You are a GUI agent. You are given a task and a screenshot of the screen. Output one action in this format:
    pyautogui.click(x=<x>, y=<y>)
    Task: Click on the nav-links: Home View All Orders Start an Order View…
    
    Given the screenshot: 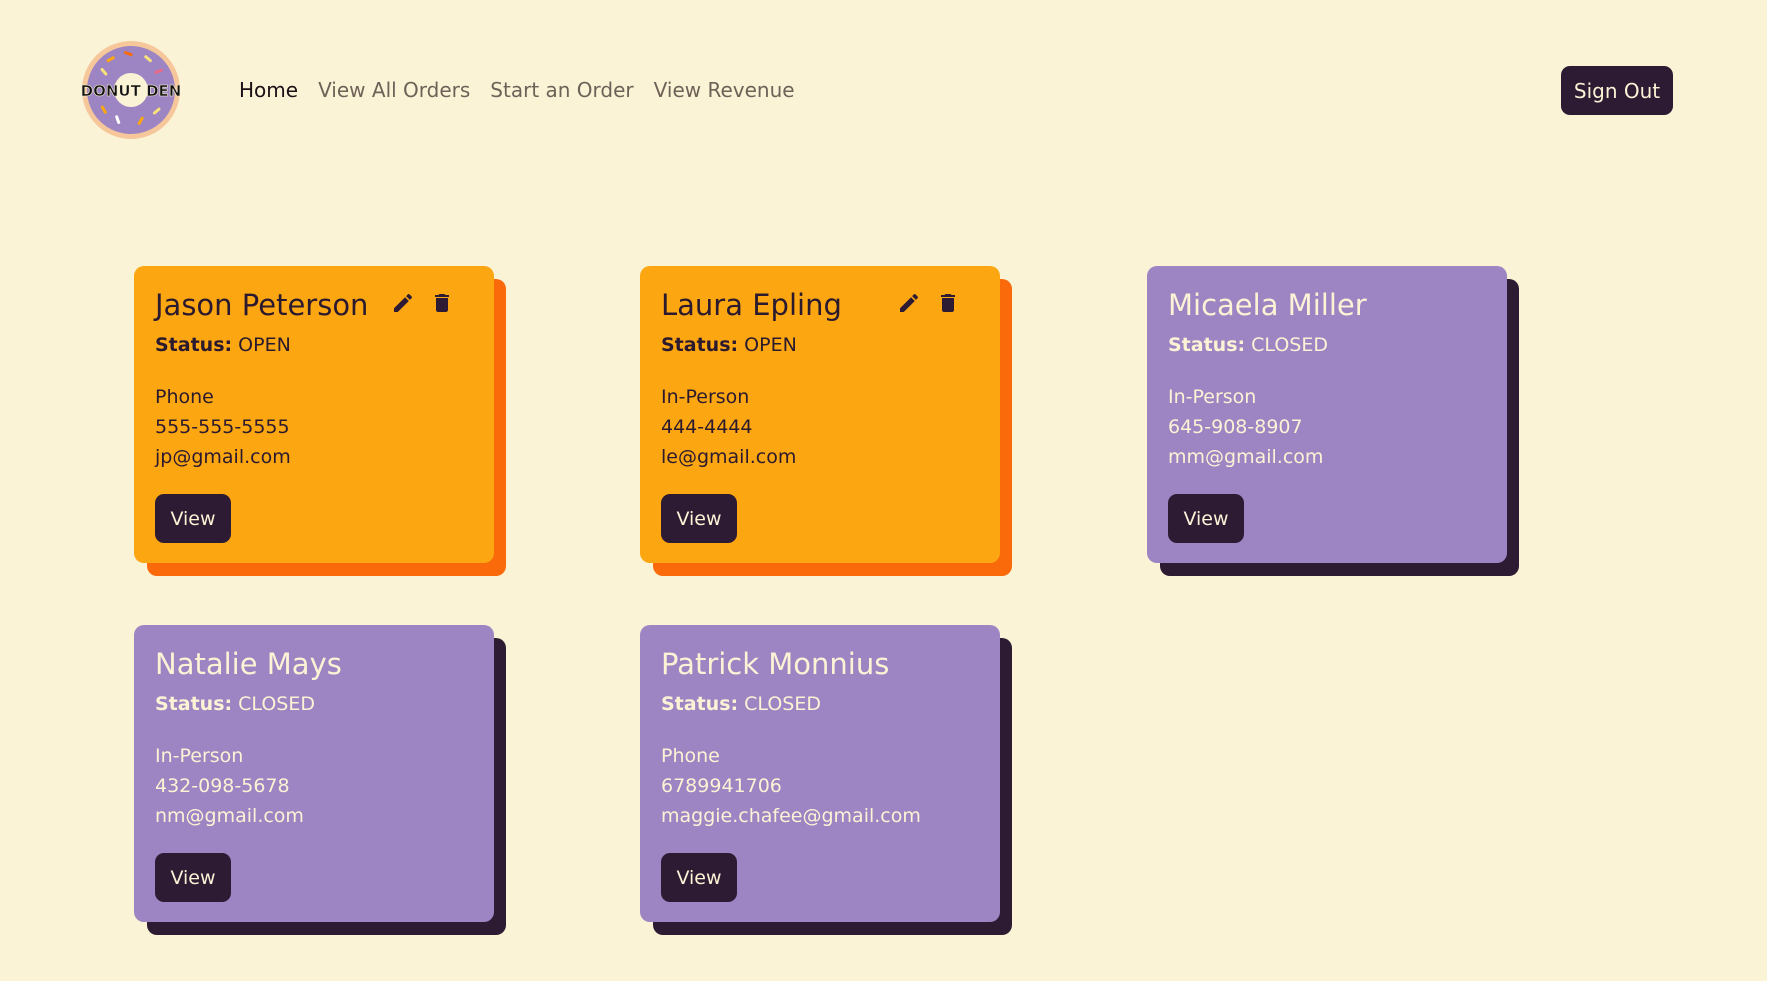 What is the action you would take?
    pyautogui.click(x=517, y=90)
    